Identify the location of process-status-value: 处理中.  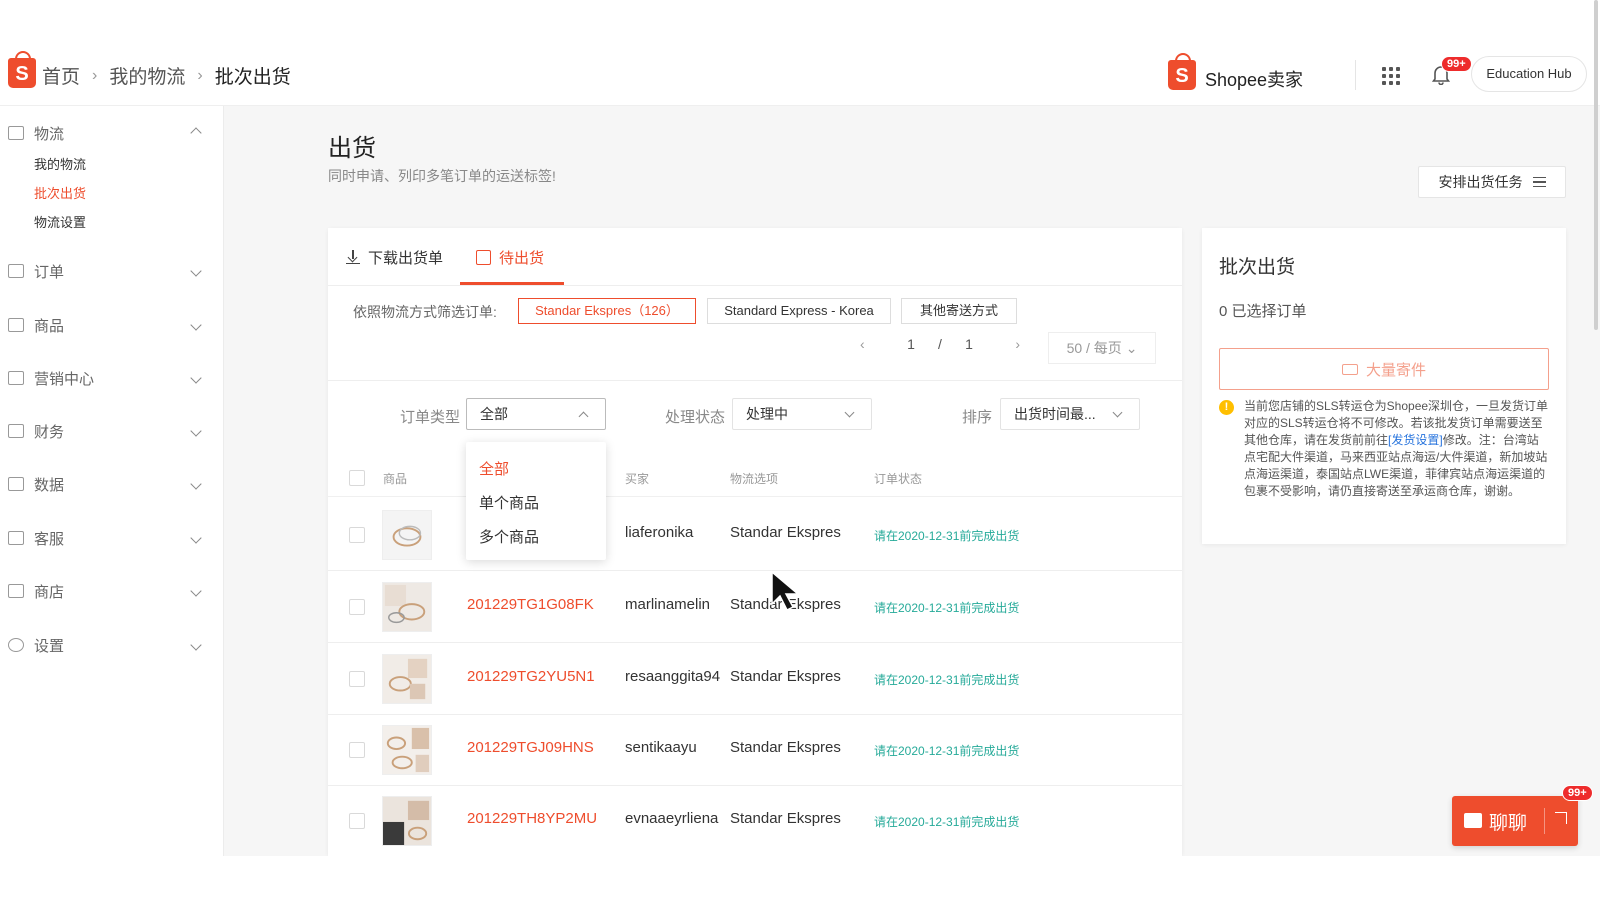
(767, 414).